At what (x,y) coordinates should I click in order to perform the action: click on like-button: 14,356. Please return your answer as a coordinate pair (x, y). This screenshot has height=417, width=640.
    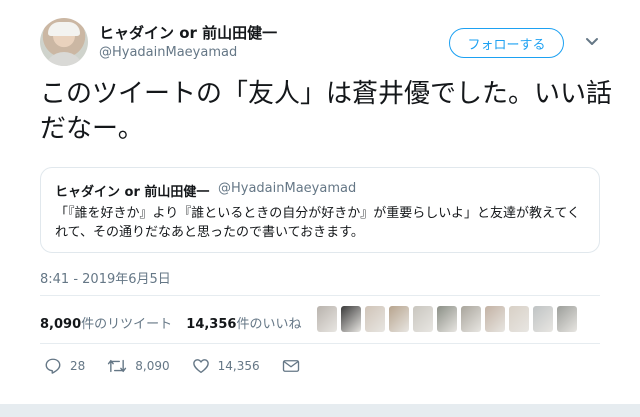
    Looking at the image, I should click on (226, 366).